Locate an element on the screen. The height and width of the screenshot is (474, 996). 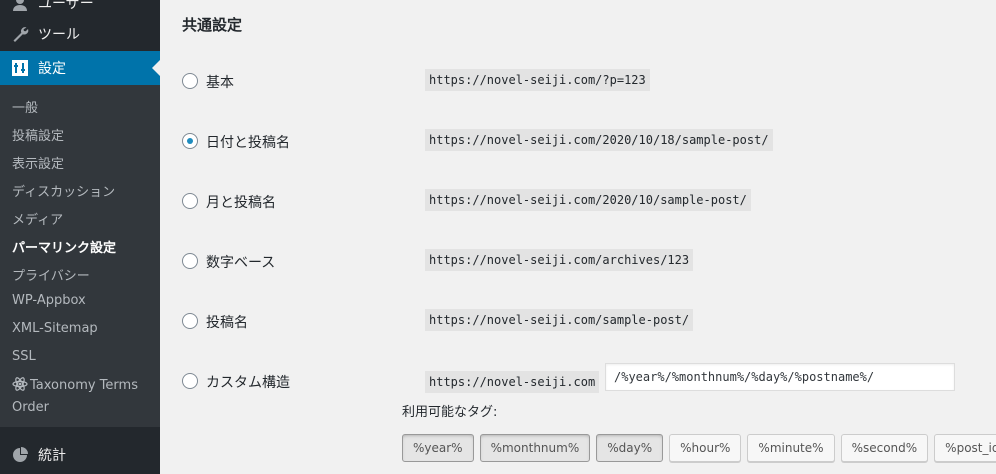
tag-button-second: %second% is located at coordinates (884, 448).